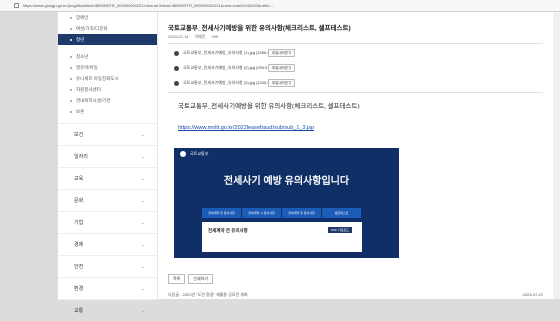 The height and width of the screenshot is (321, 560). Describe the element at coordinates (262, 213) in the screenshot. I see `banner-tab: 전세계약 시 유의사항` at that location.